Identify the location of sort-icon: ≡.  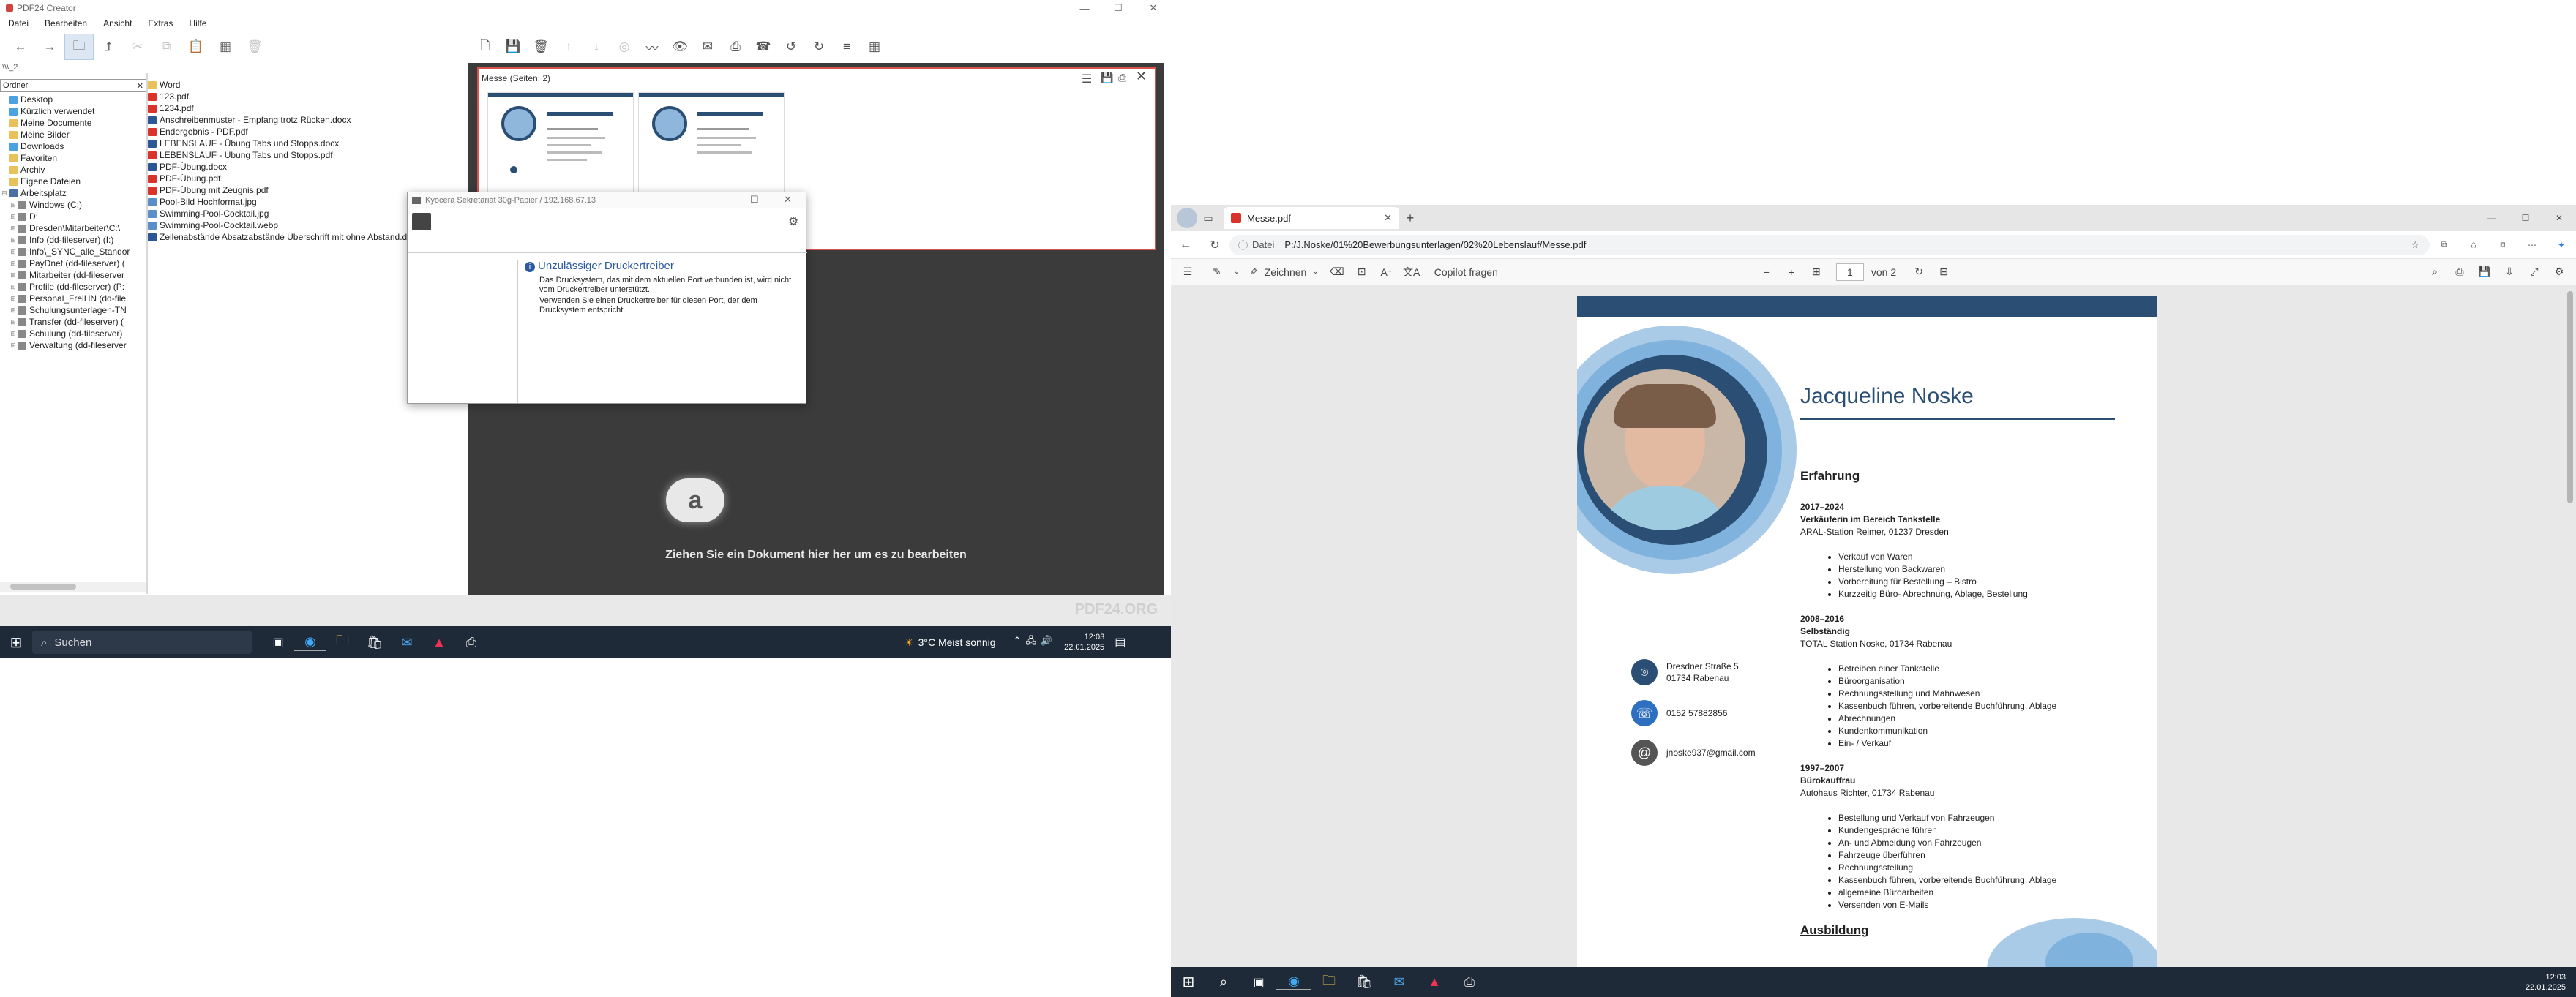
(847, 47).